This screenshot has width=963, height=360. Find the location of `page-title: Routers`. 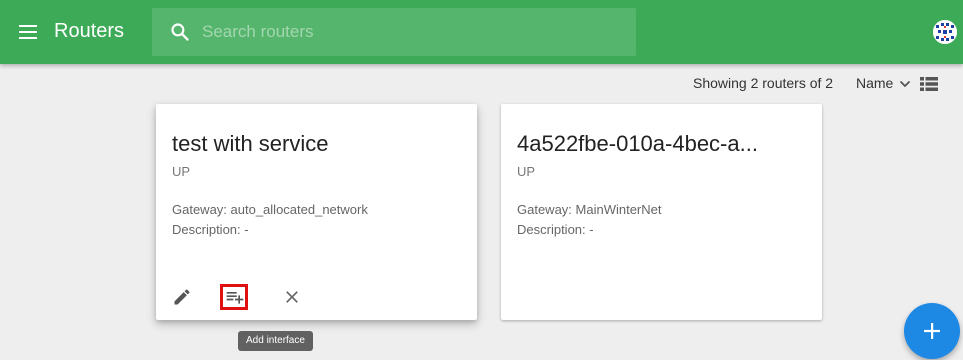

page-title: Routers is located at coordinates (89, 31).